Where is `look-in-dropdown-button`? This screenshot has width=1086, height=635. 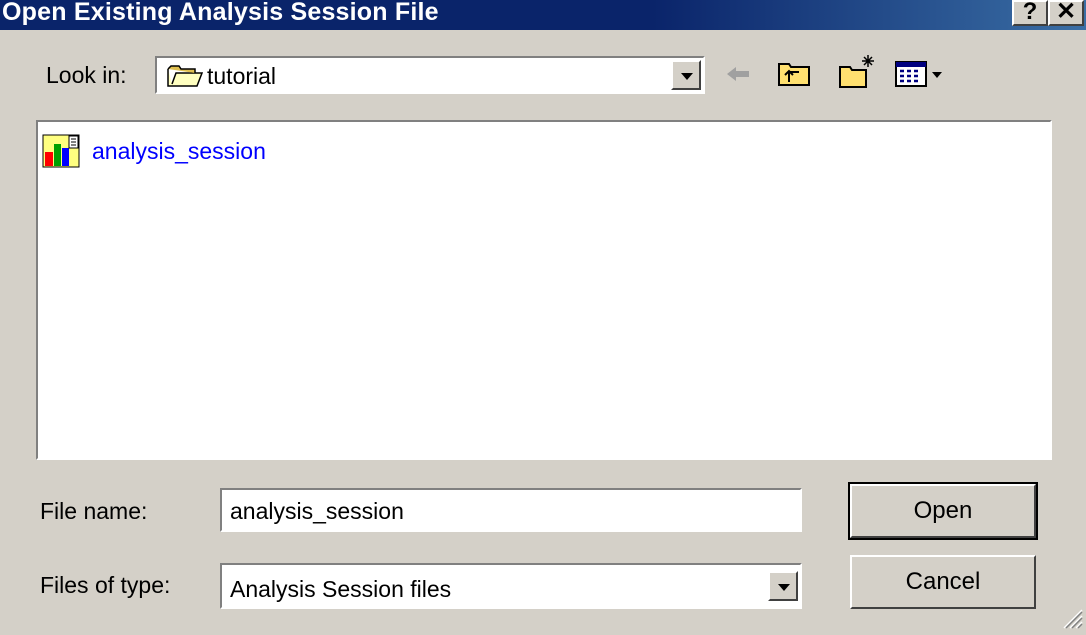
look-in-dropdown-button is located at coordinates (686, 75).